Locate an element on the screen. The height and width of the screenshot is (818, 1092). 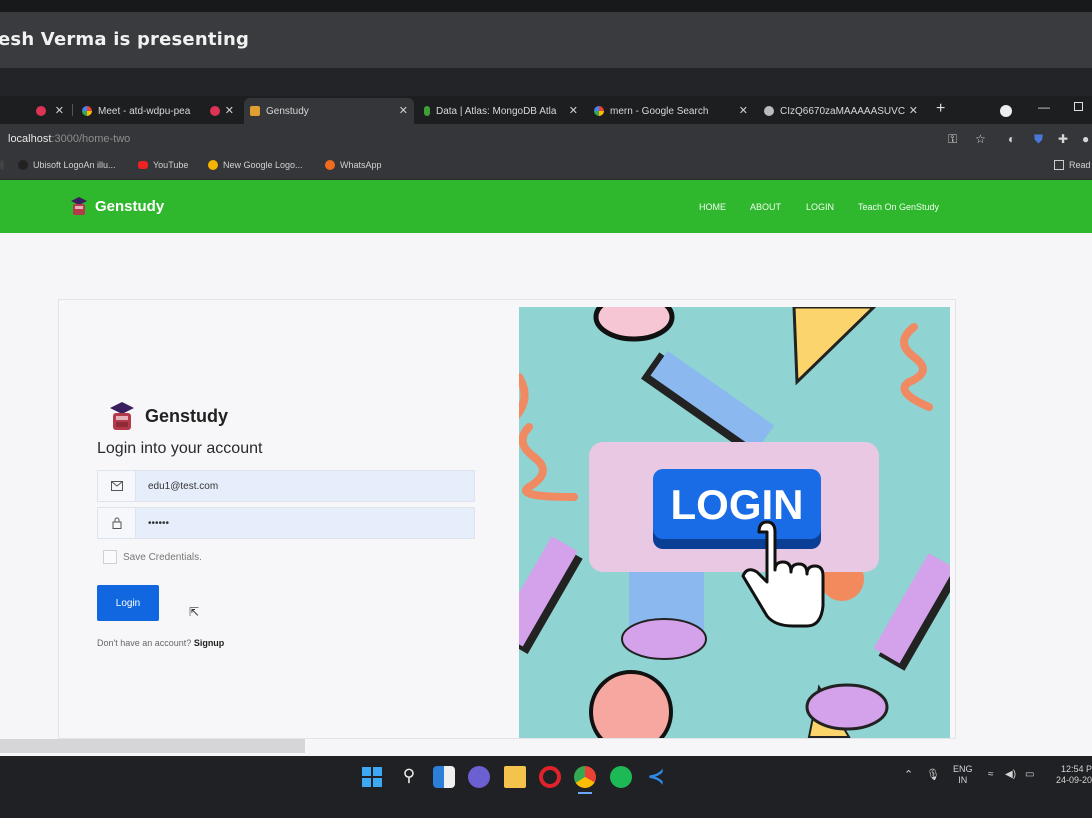
form-brand: Genstudy is located at coordinates (168, 416).